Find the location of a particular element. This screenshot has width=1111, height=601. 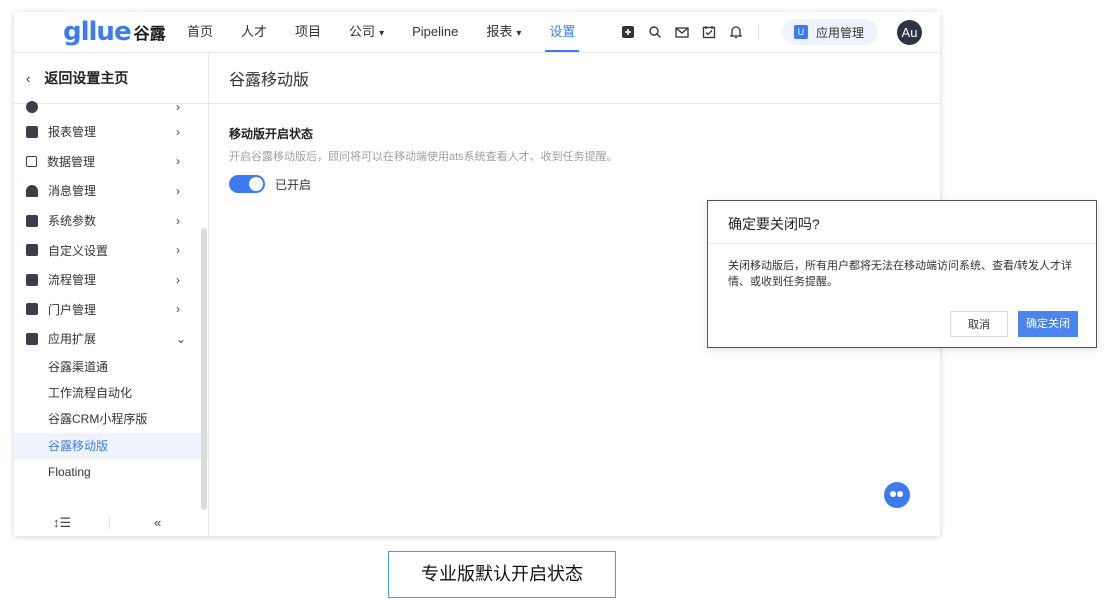

submenu-item-channel: 谷露渠道通 is located at coordinates (111, 367).